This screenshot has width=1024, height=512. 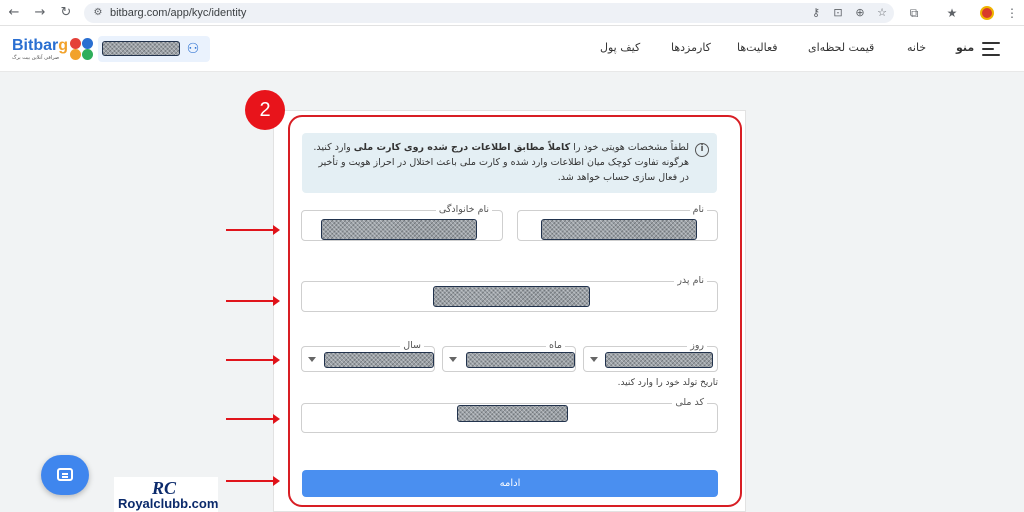 I want to click on father-name-field: نام پدر, so click(x=509, y=293).